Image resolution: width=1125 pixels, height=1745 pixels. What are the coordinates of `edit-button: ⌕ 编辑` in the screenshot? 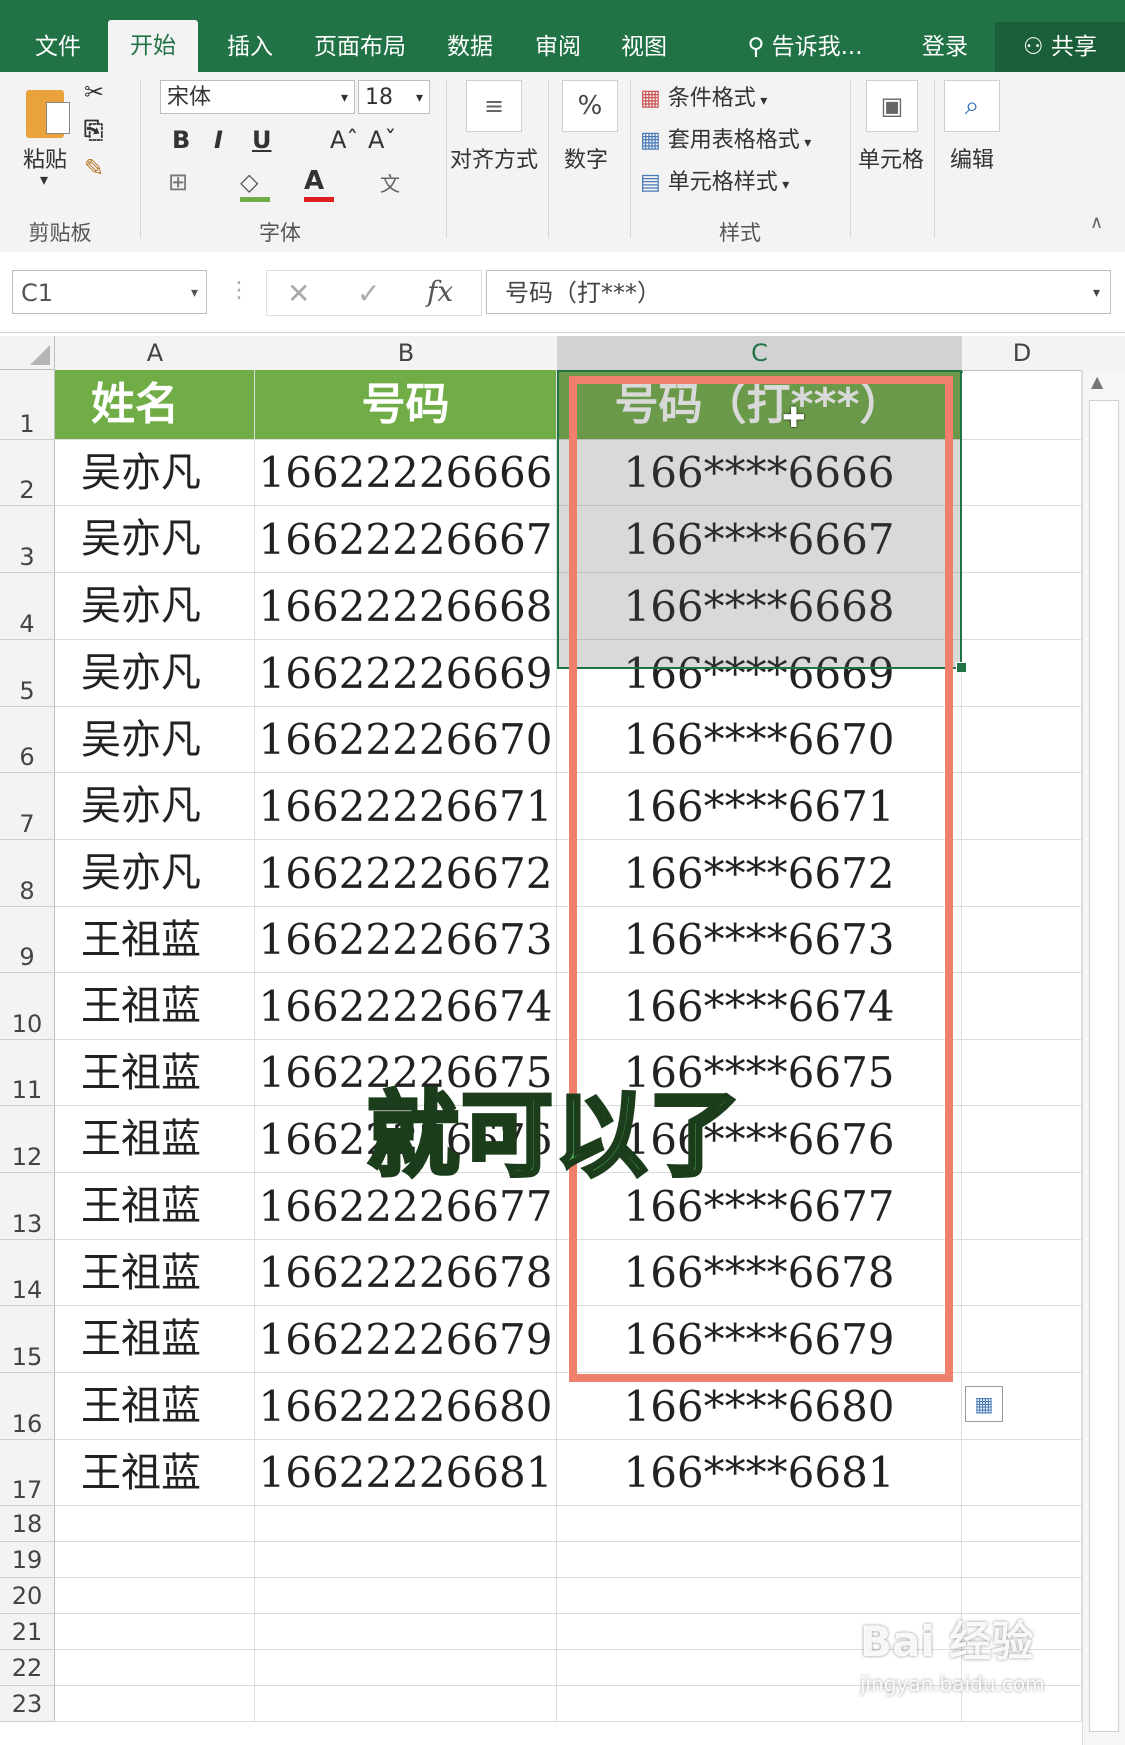 It's located at (975, 140).